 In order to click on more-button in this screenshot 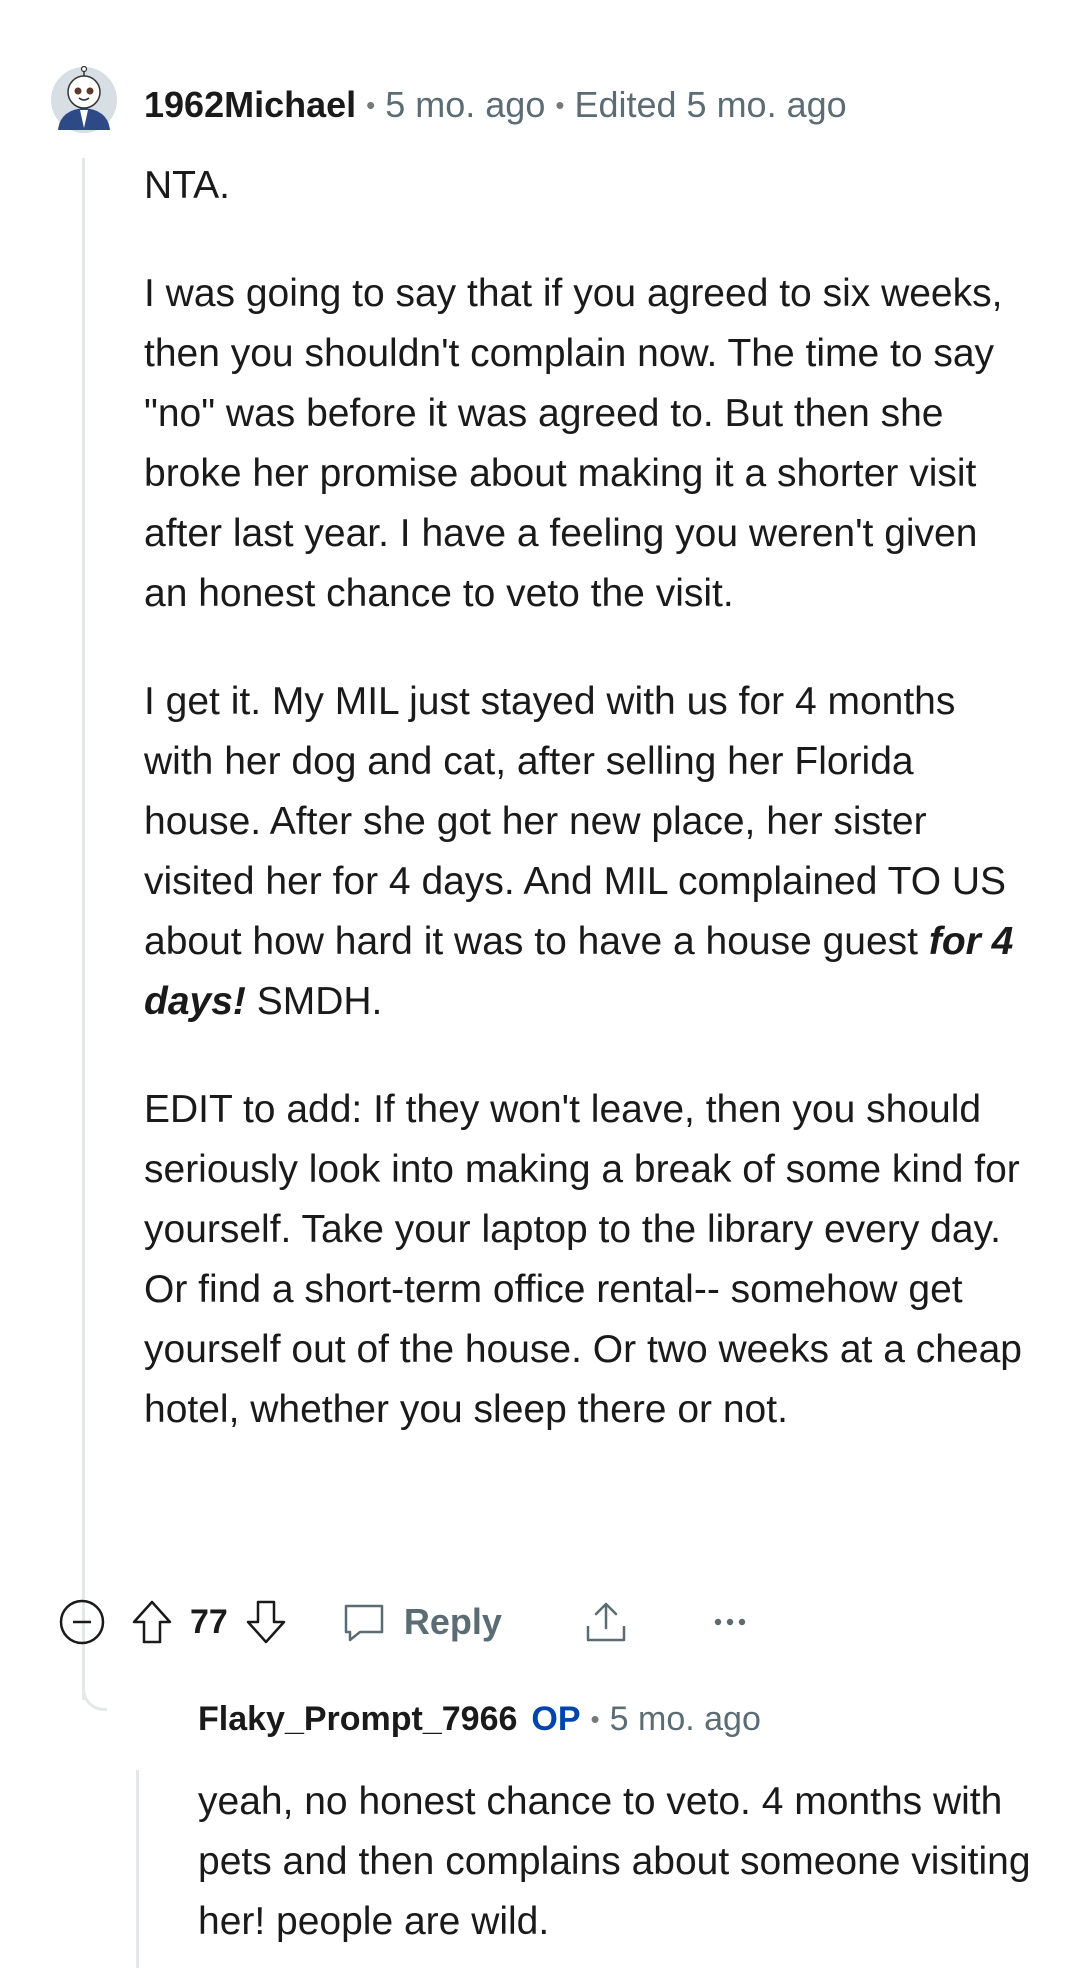, I will do `click(730, 1622)`.